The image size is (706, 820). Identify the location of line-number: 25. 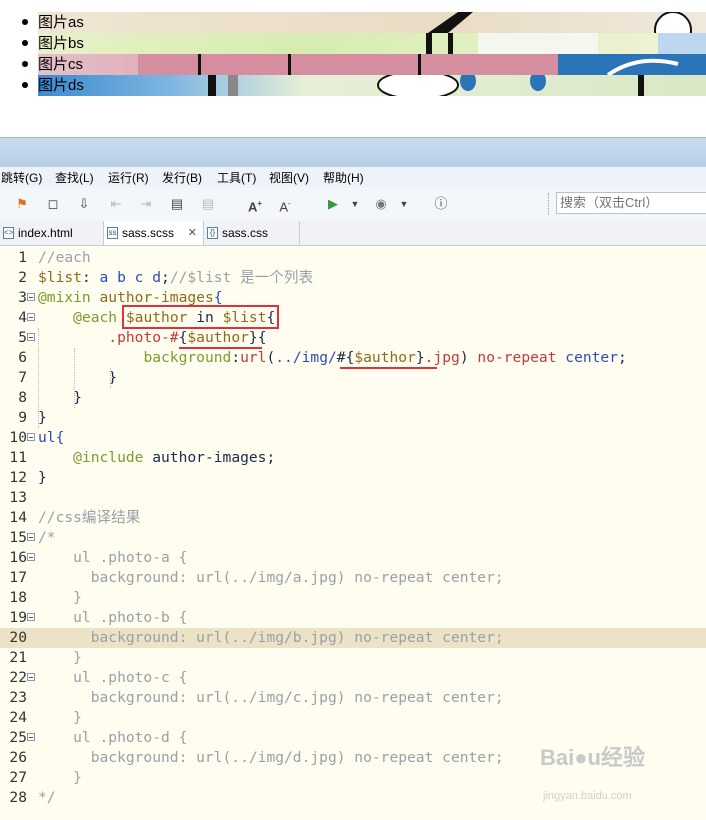
(18, 737).